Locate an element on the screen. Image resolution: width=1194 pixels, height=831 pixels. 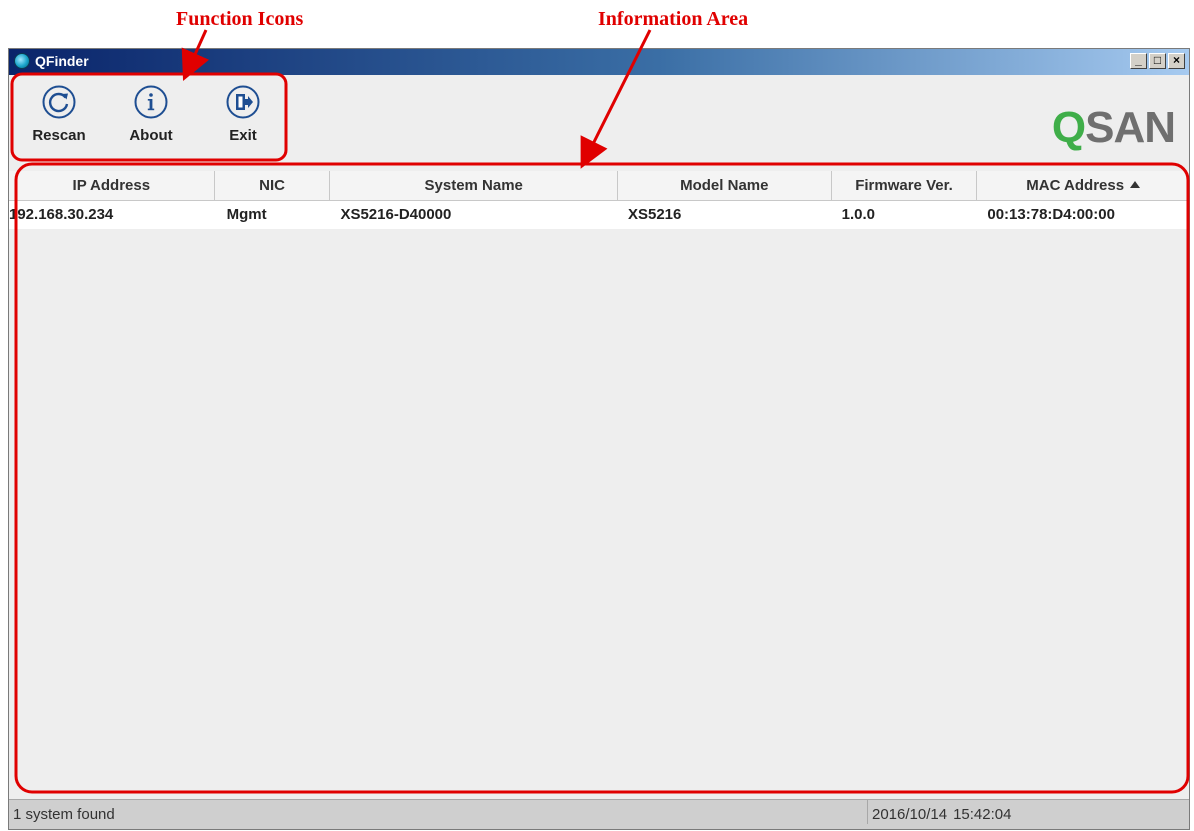
app-icon is located at coordinates (22, 61).